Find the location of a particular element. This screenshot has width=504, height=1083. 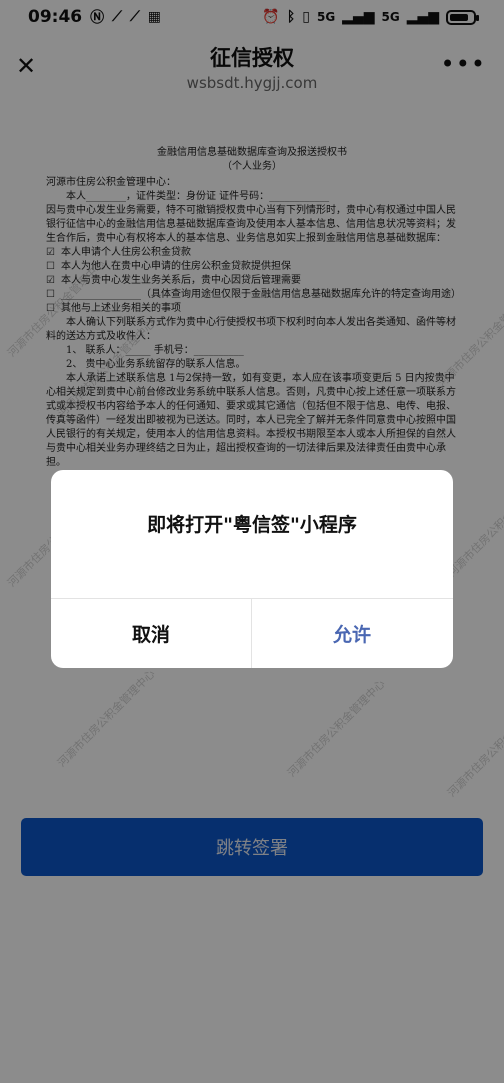

open-miniprogram-dialog: 即将打开"粤信签"小程序 取消 允许 is located at coordinates (252, 569).